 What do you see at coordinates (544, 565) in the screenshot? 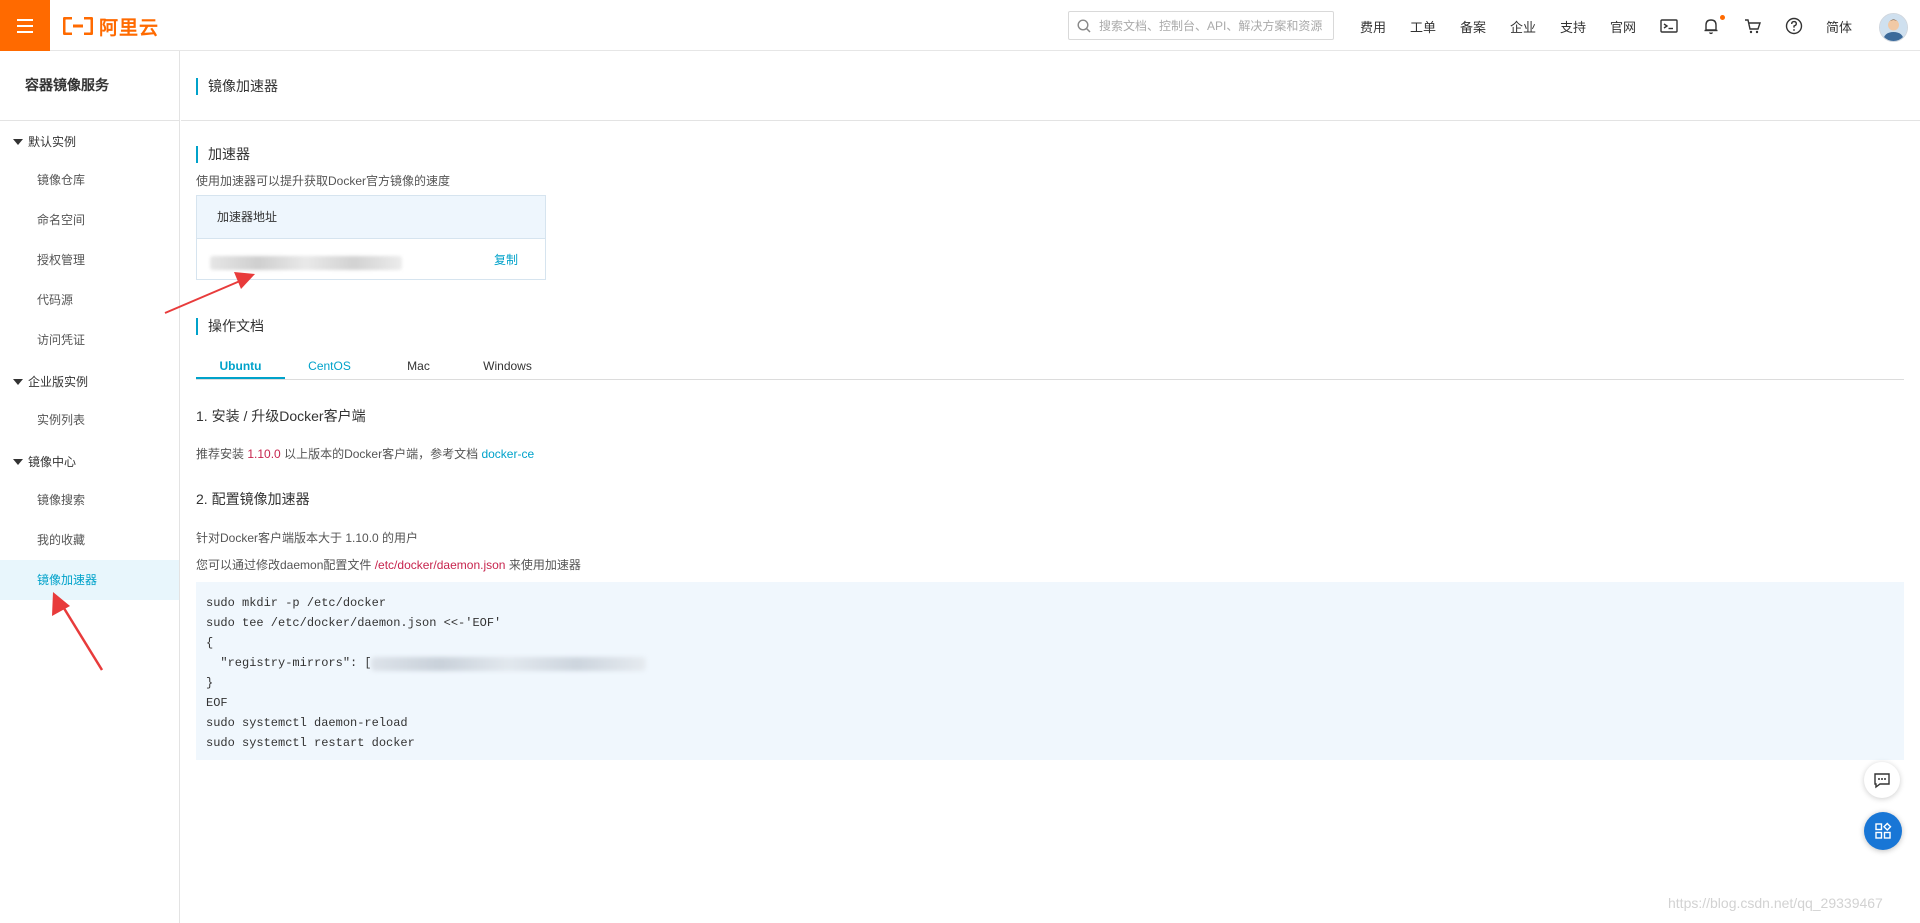
I see `step2-line2-after: 来使用加速器` at bounding box center [544, 565].